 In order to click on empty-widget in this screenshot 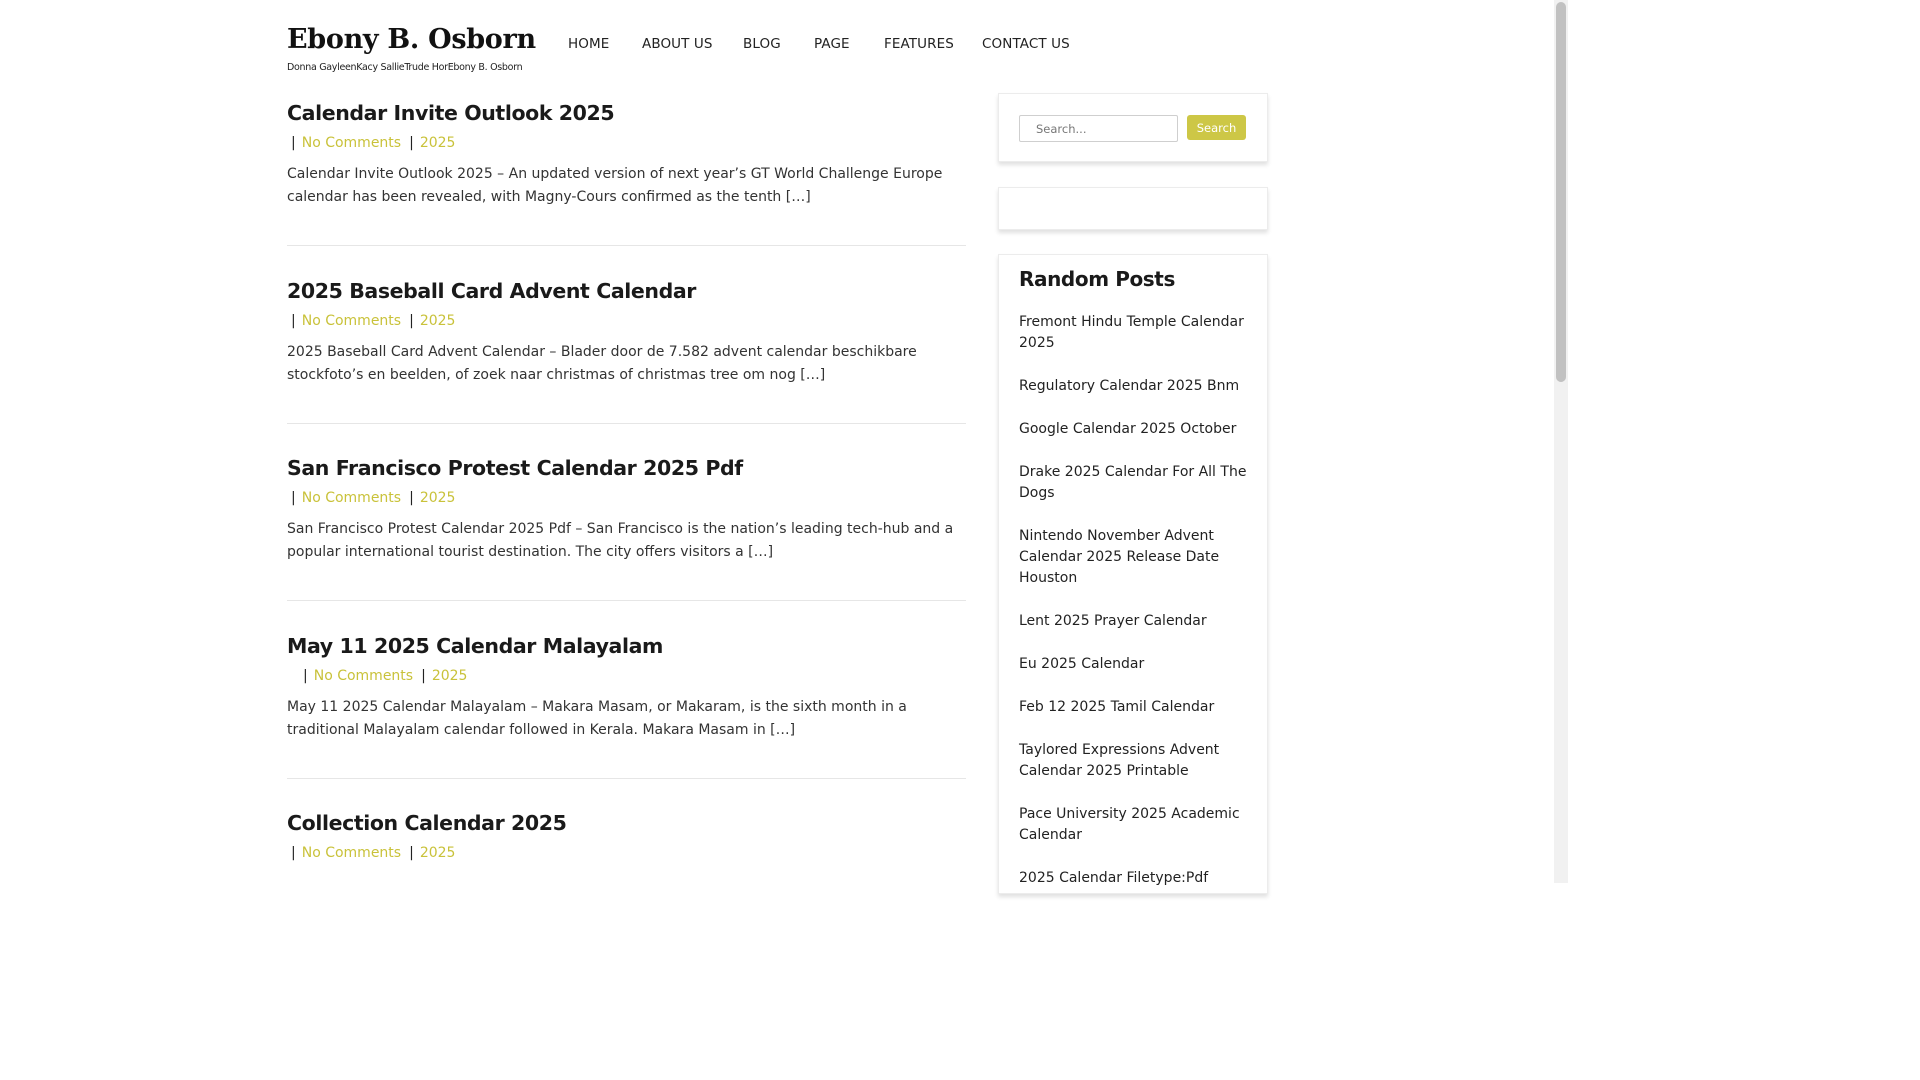, I will do `click(1133, 208)`.